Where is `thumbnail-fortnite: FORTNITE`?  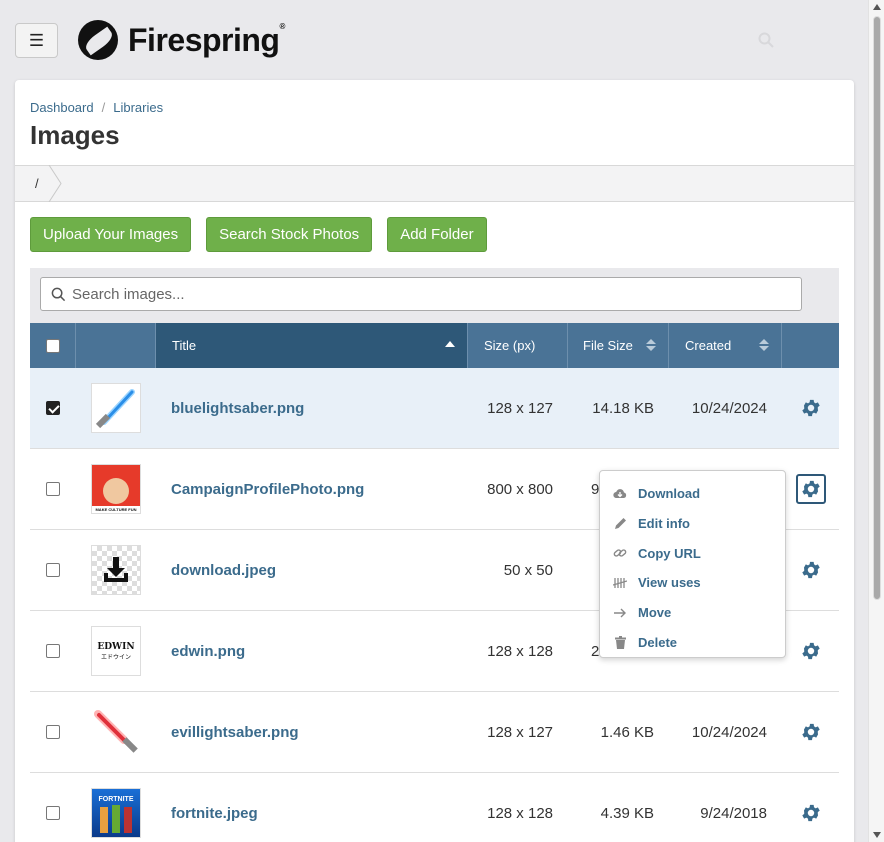 thumbnail-fortnite: FORTNITE is located at coordinates (116, 813).